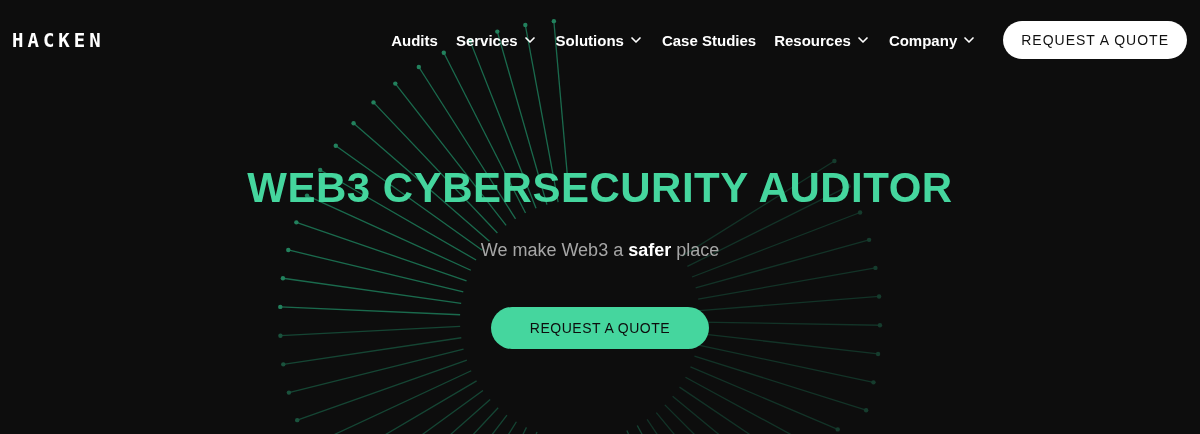 The image size is (1200, 434). Describe the element at coordinates (414, 40) in the screenshot. I see `nav-link: Audits` at that location.